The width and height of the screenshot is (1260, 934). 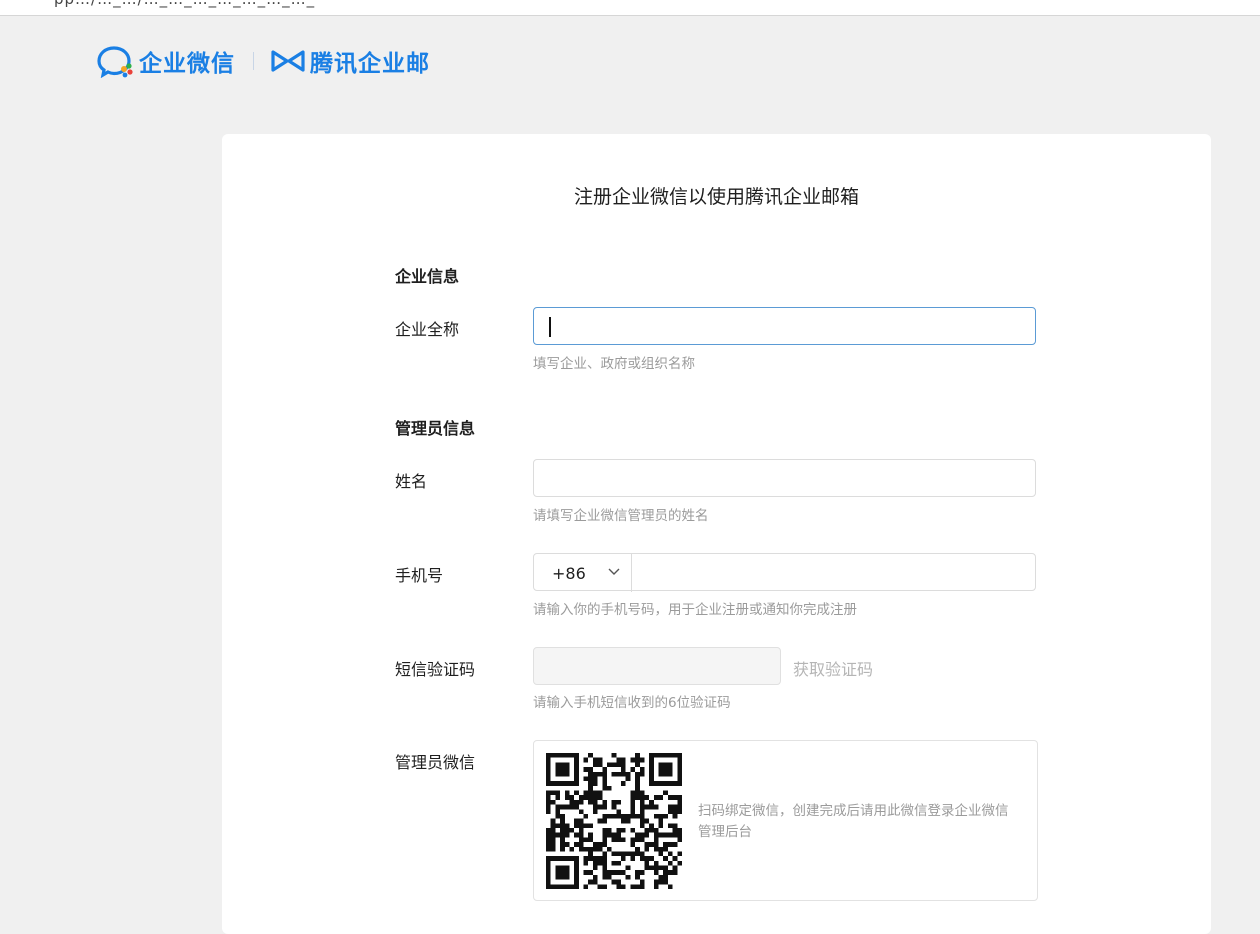 I want to click on company-name-hint: 填写企业、政府或组织名称, so click(x=614, y=364).